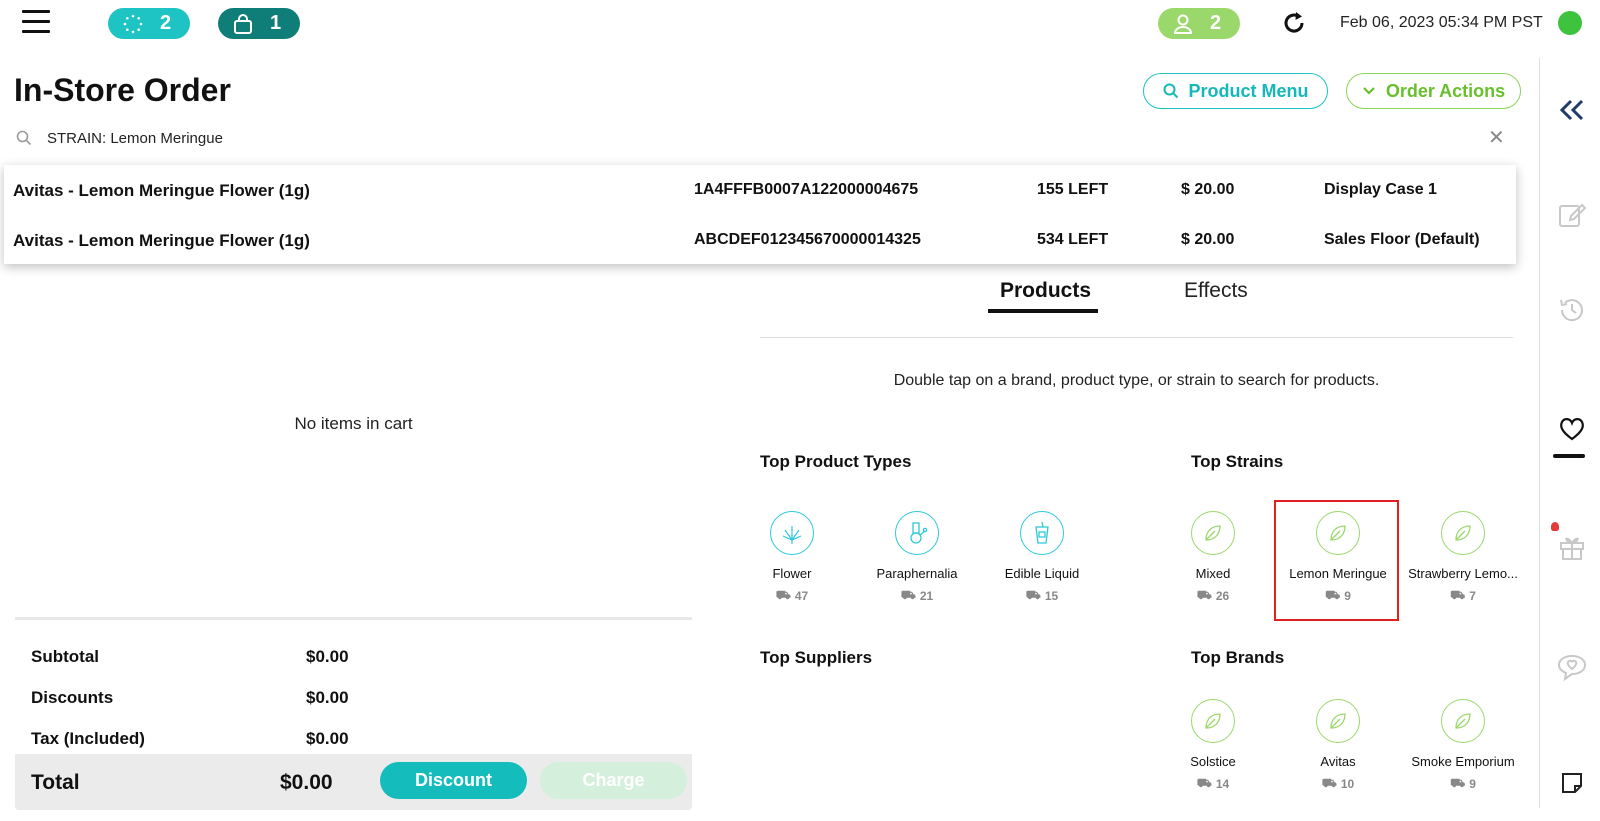 The image size is (1600, 821). What do you see at coordinates (1338, 749) in the screenshot?
I see `brand-tile-avitas: Avitas ⛟ 10` at bounding box center [1338, 749].